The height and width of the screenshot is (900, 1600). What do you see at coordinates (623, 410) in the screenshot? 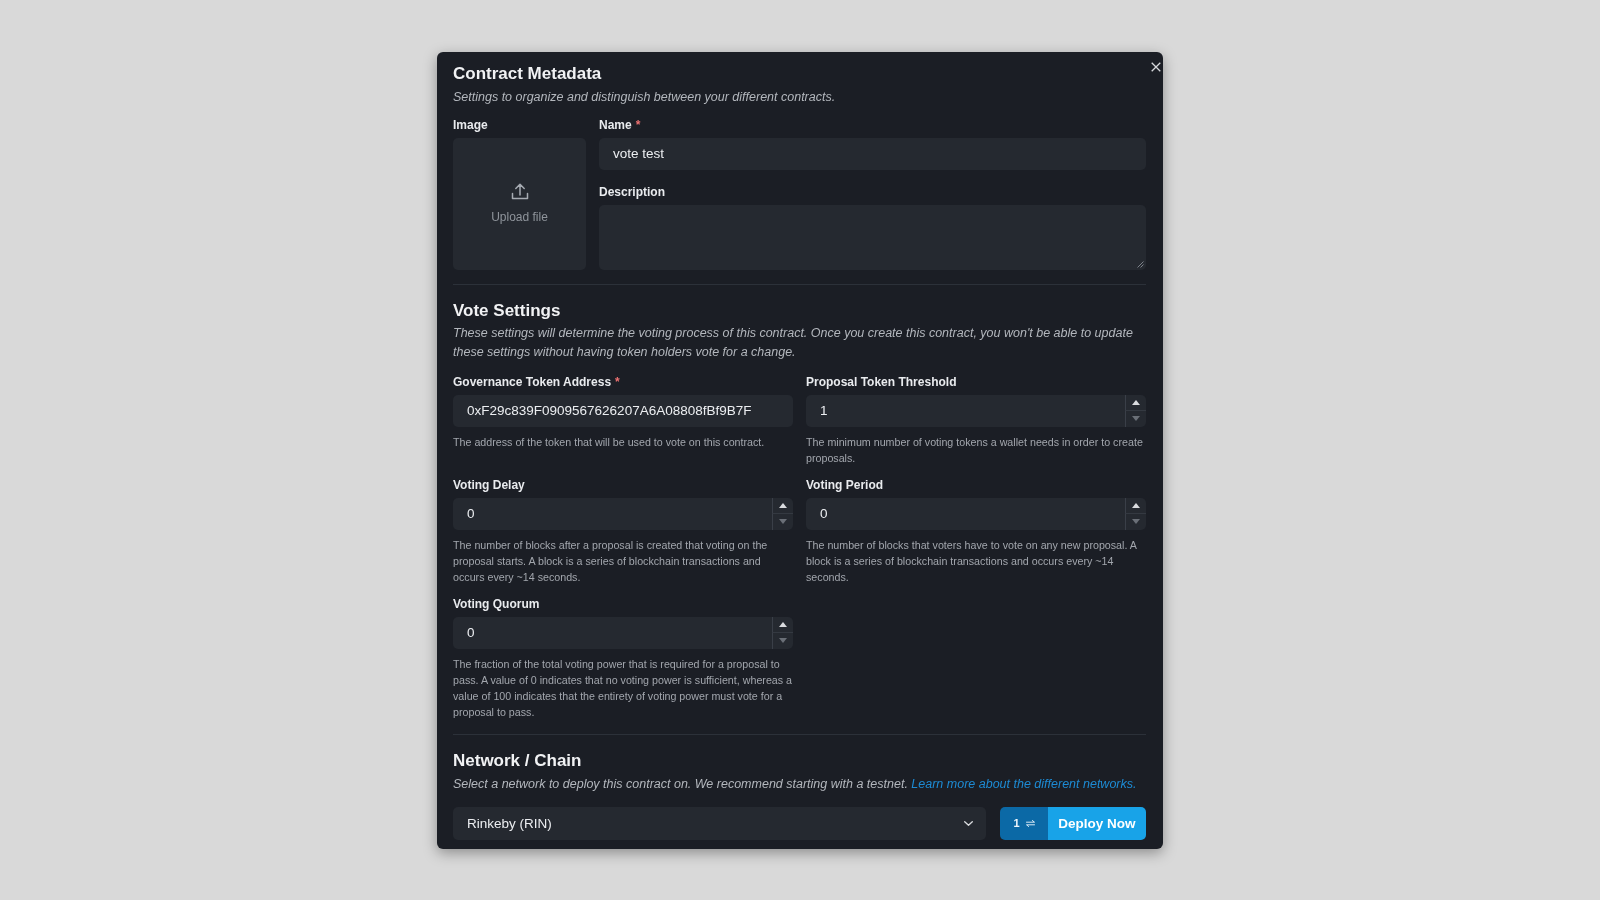
I see `input-field: 0xF29c839F0909567626207A6A08808fBf9B7F` at bounding box center [623, 410].